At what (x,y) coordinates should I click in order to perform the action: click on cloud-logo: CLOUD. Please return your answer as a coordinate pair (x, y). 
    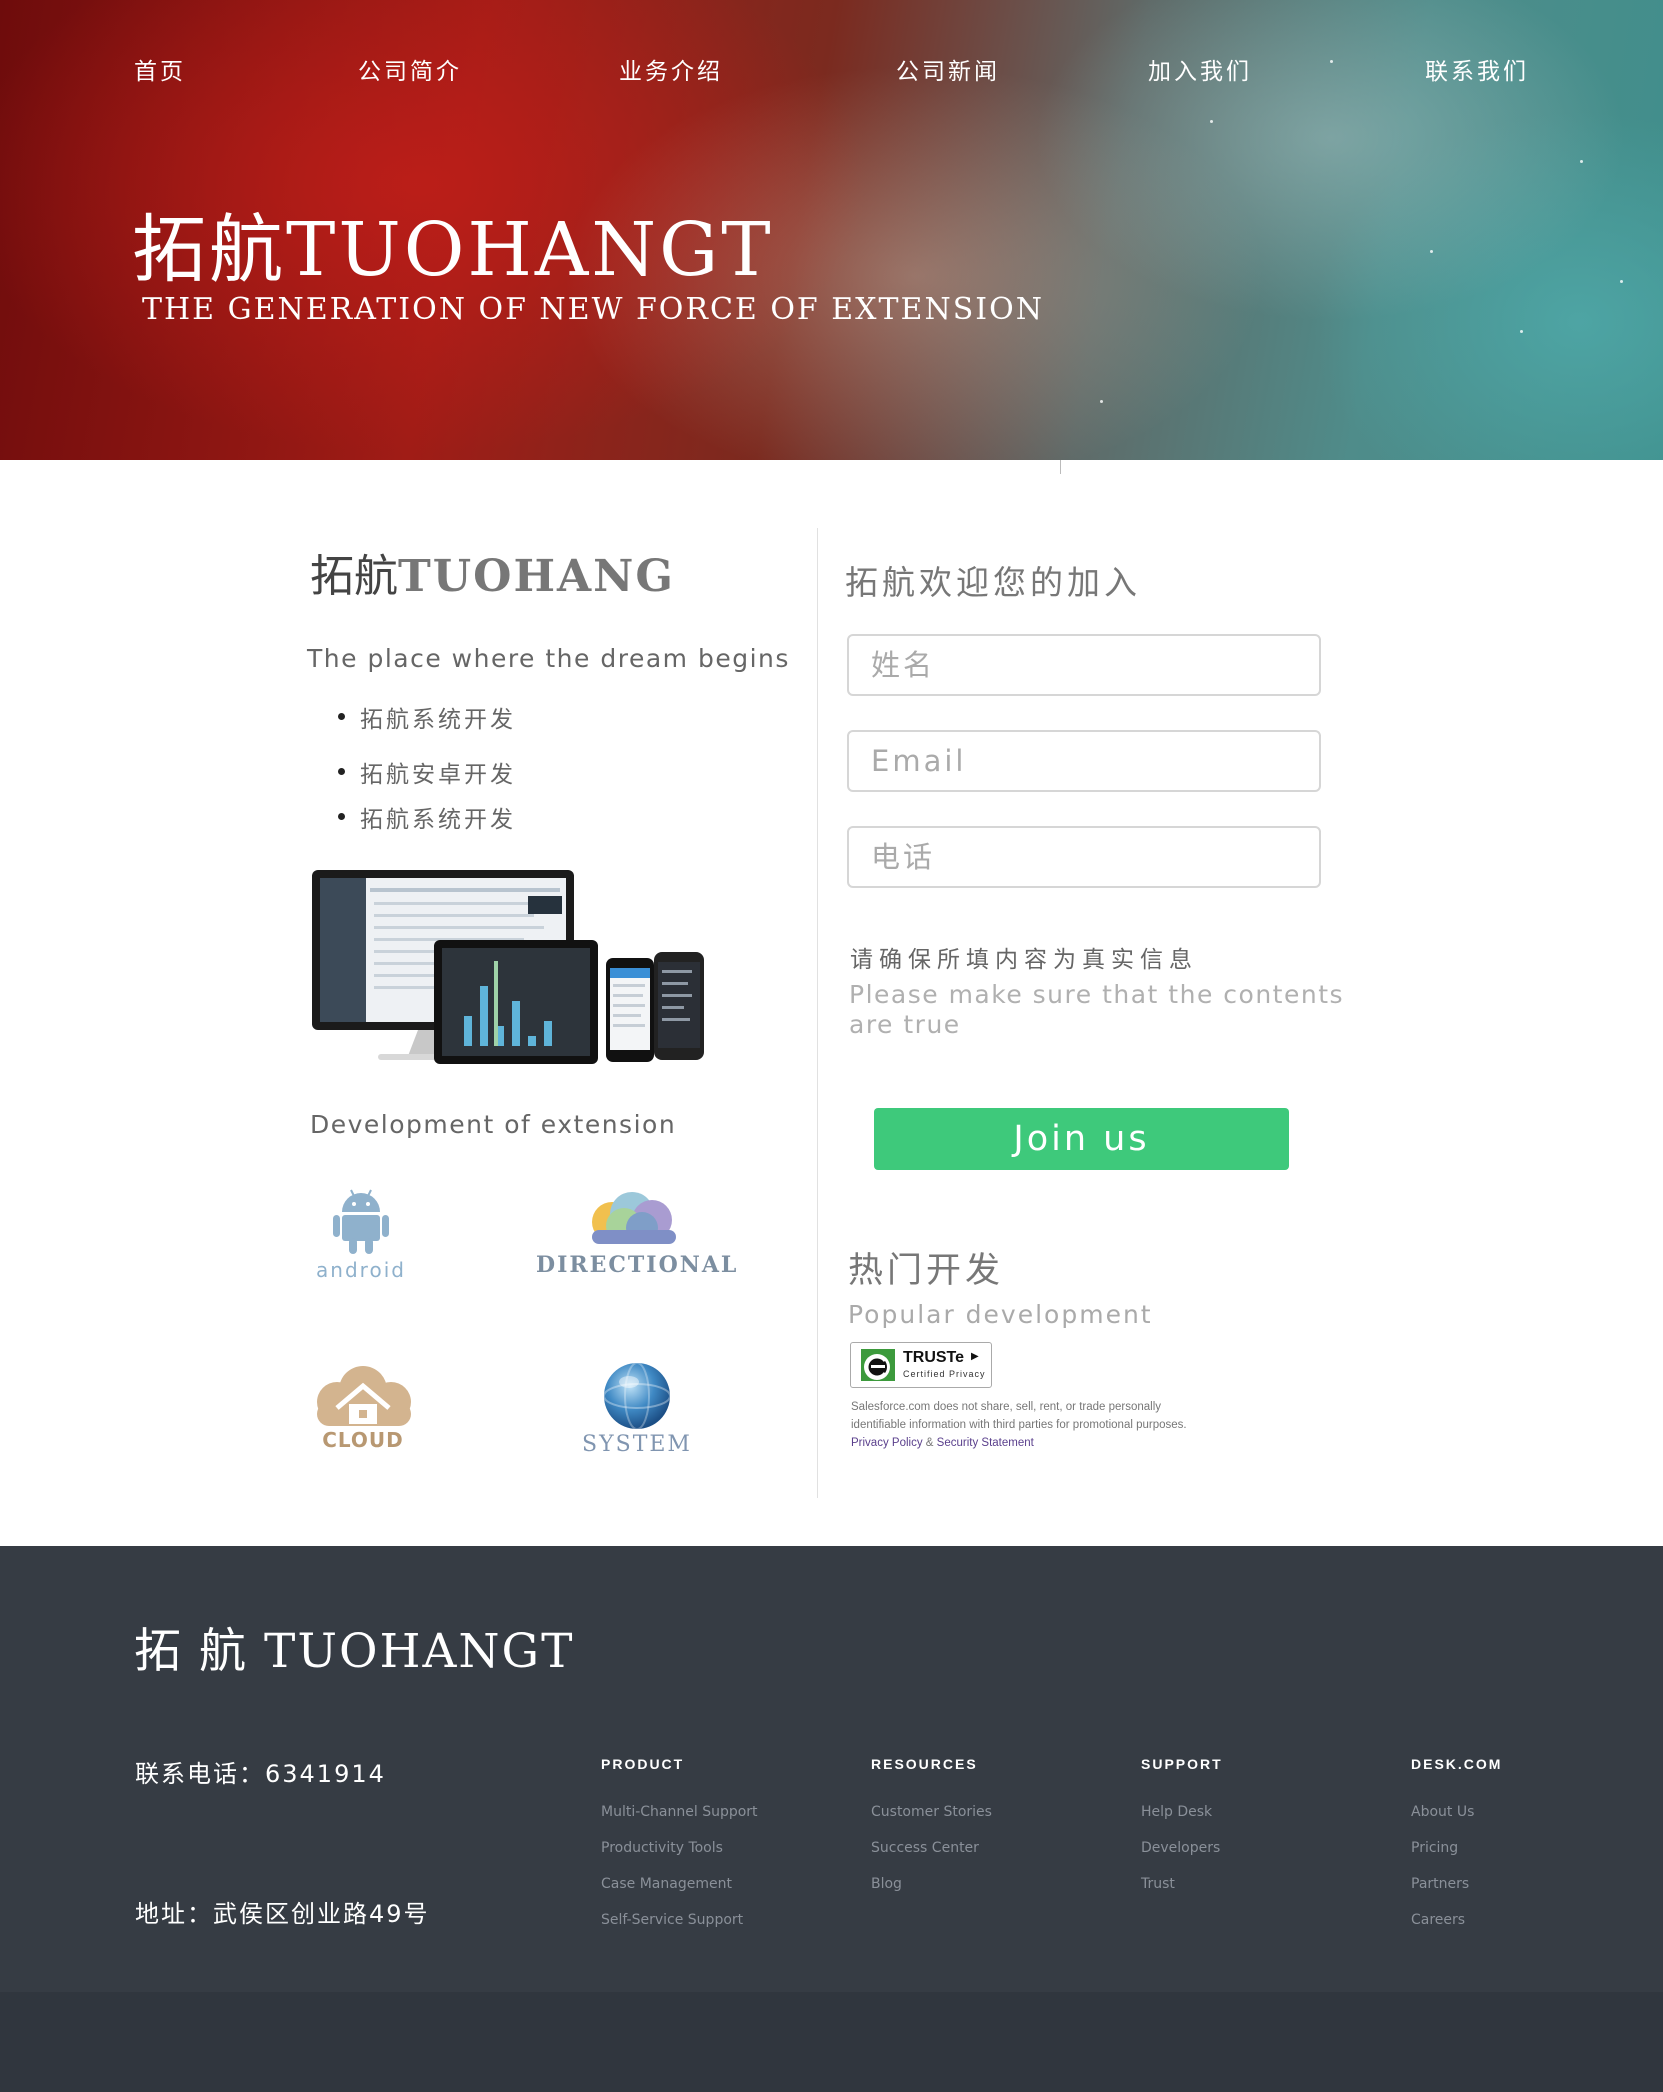
    Looking at the image, I should click on (363, 1409).